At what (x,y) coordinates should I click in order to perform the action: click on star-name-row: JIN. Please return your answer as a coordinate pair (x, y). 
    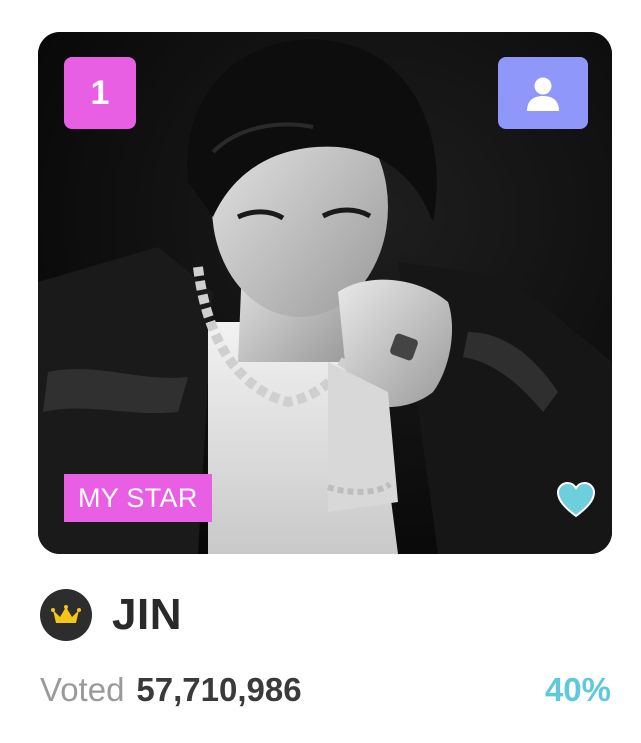
    Looking at the image, I should click on (111, 615).